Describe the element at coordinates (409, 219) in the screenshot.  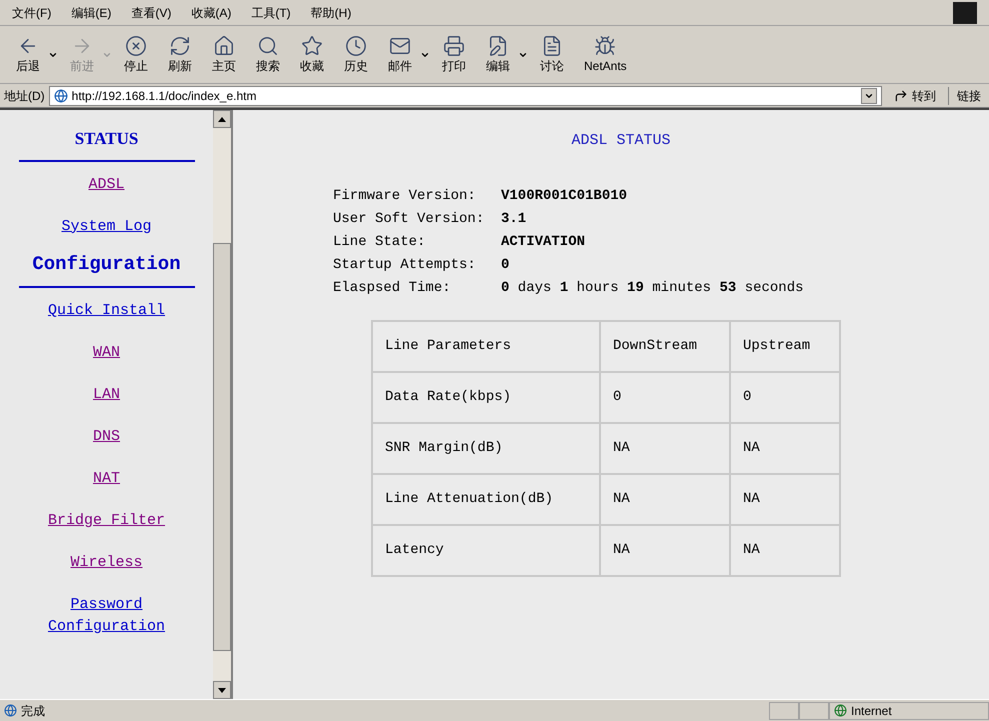
I see `field-label: User Soft Version:` at that location.